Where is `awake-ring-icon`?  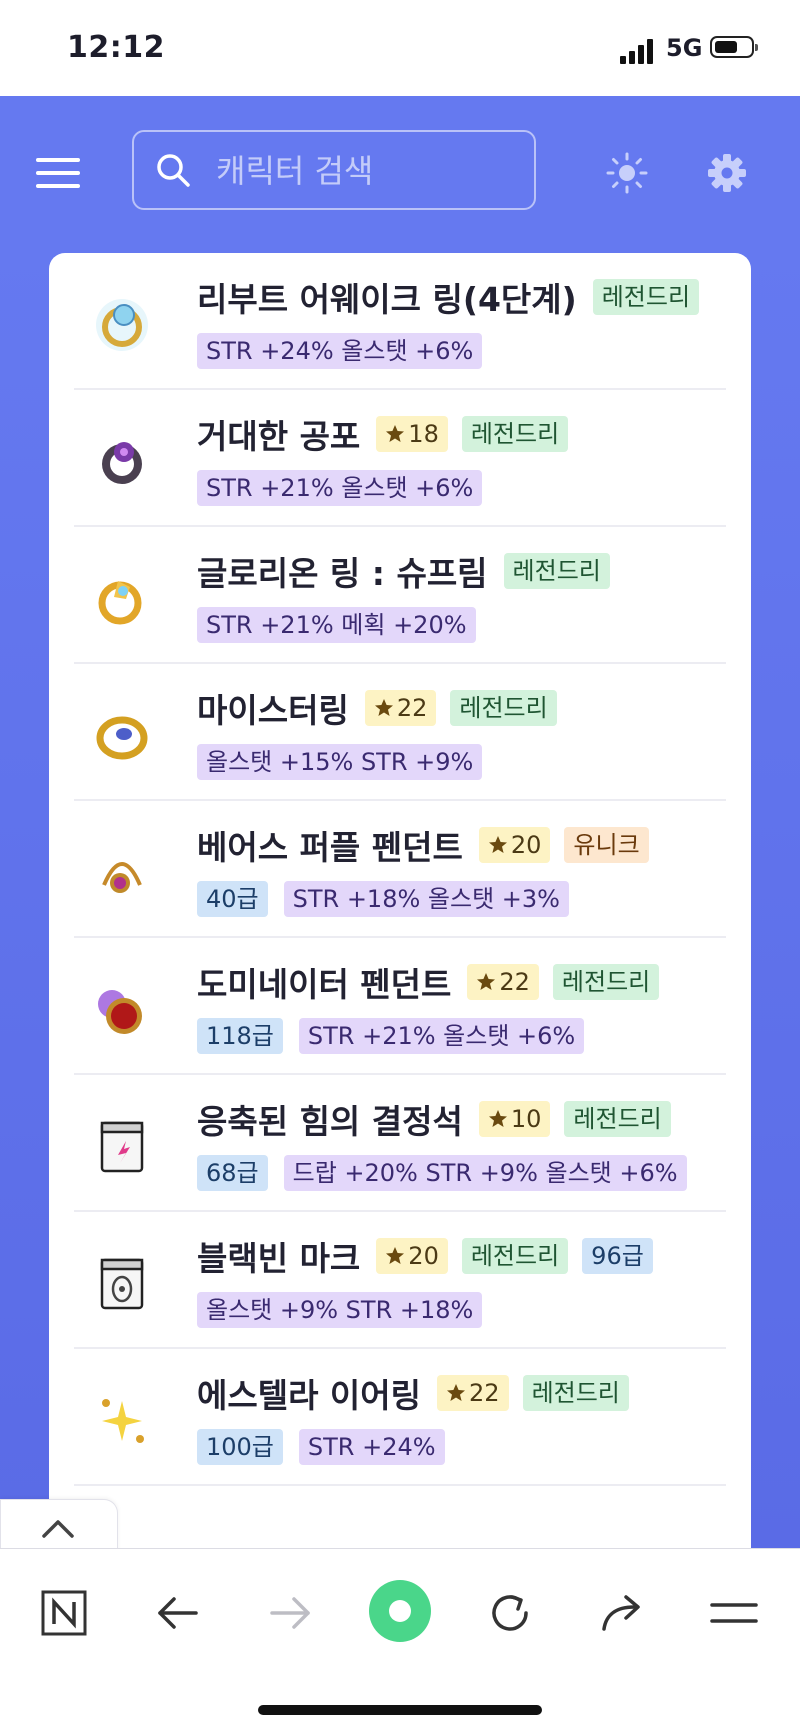
awake-ring-icon is located at coordinates (122, 325).